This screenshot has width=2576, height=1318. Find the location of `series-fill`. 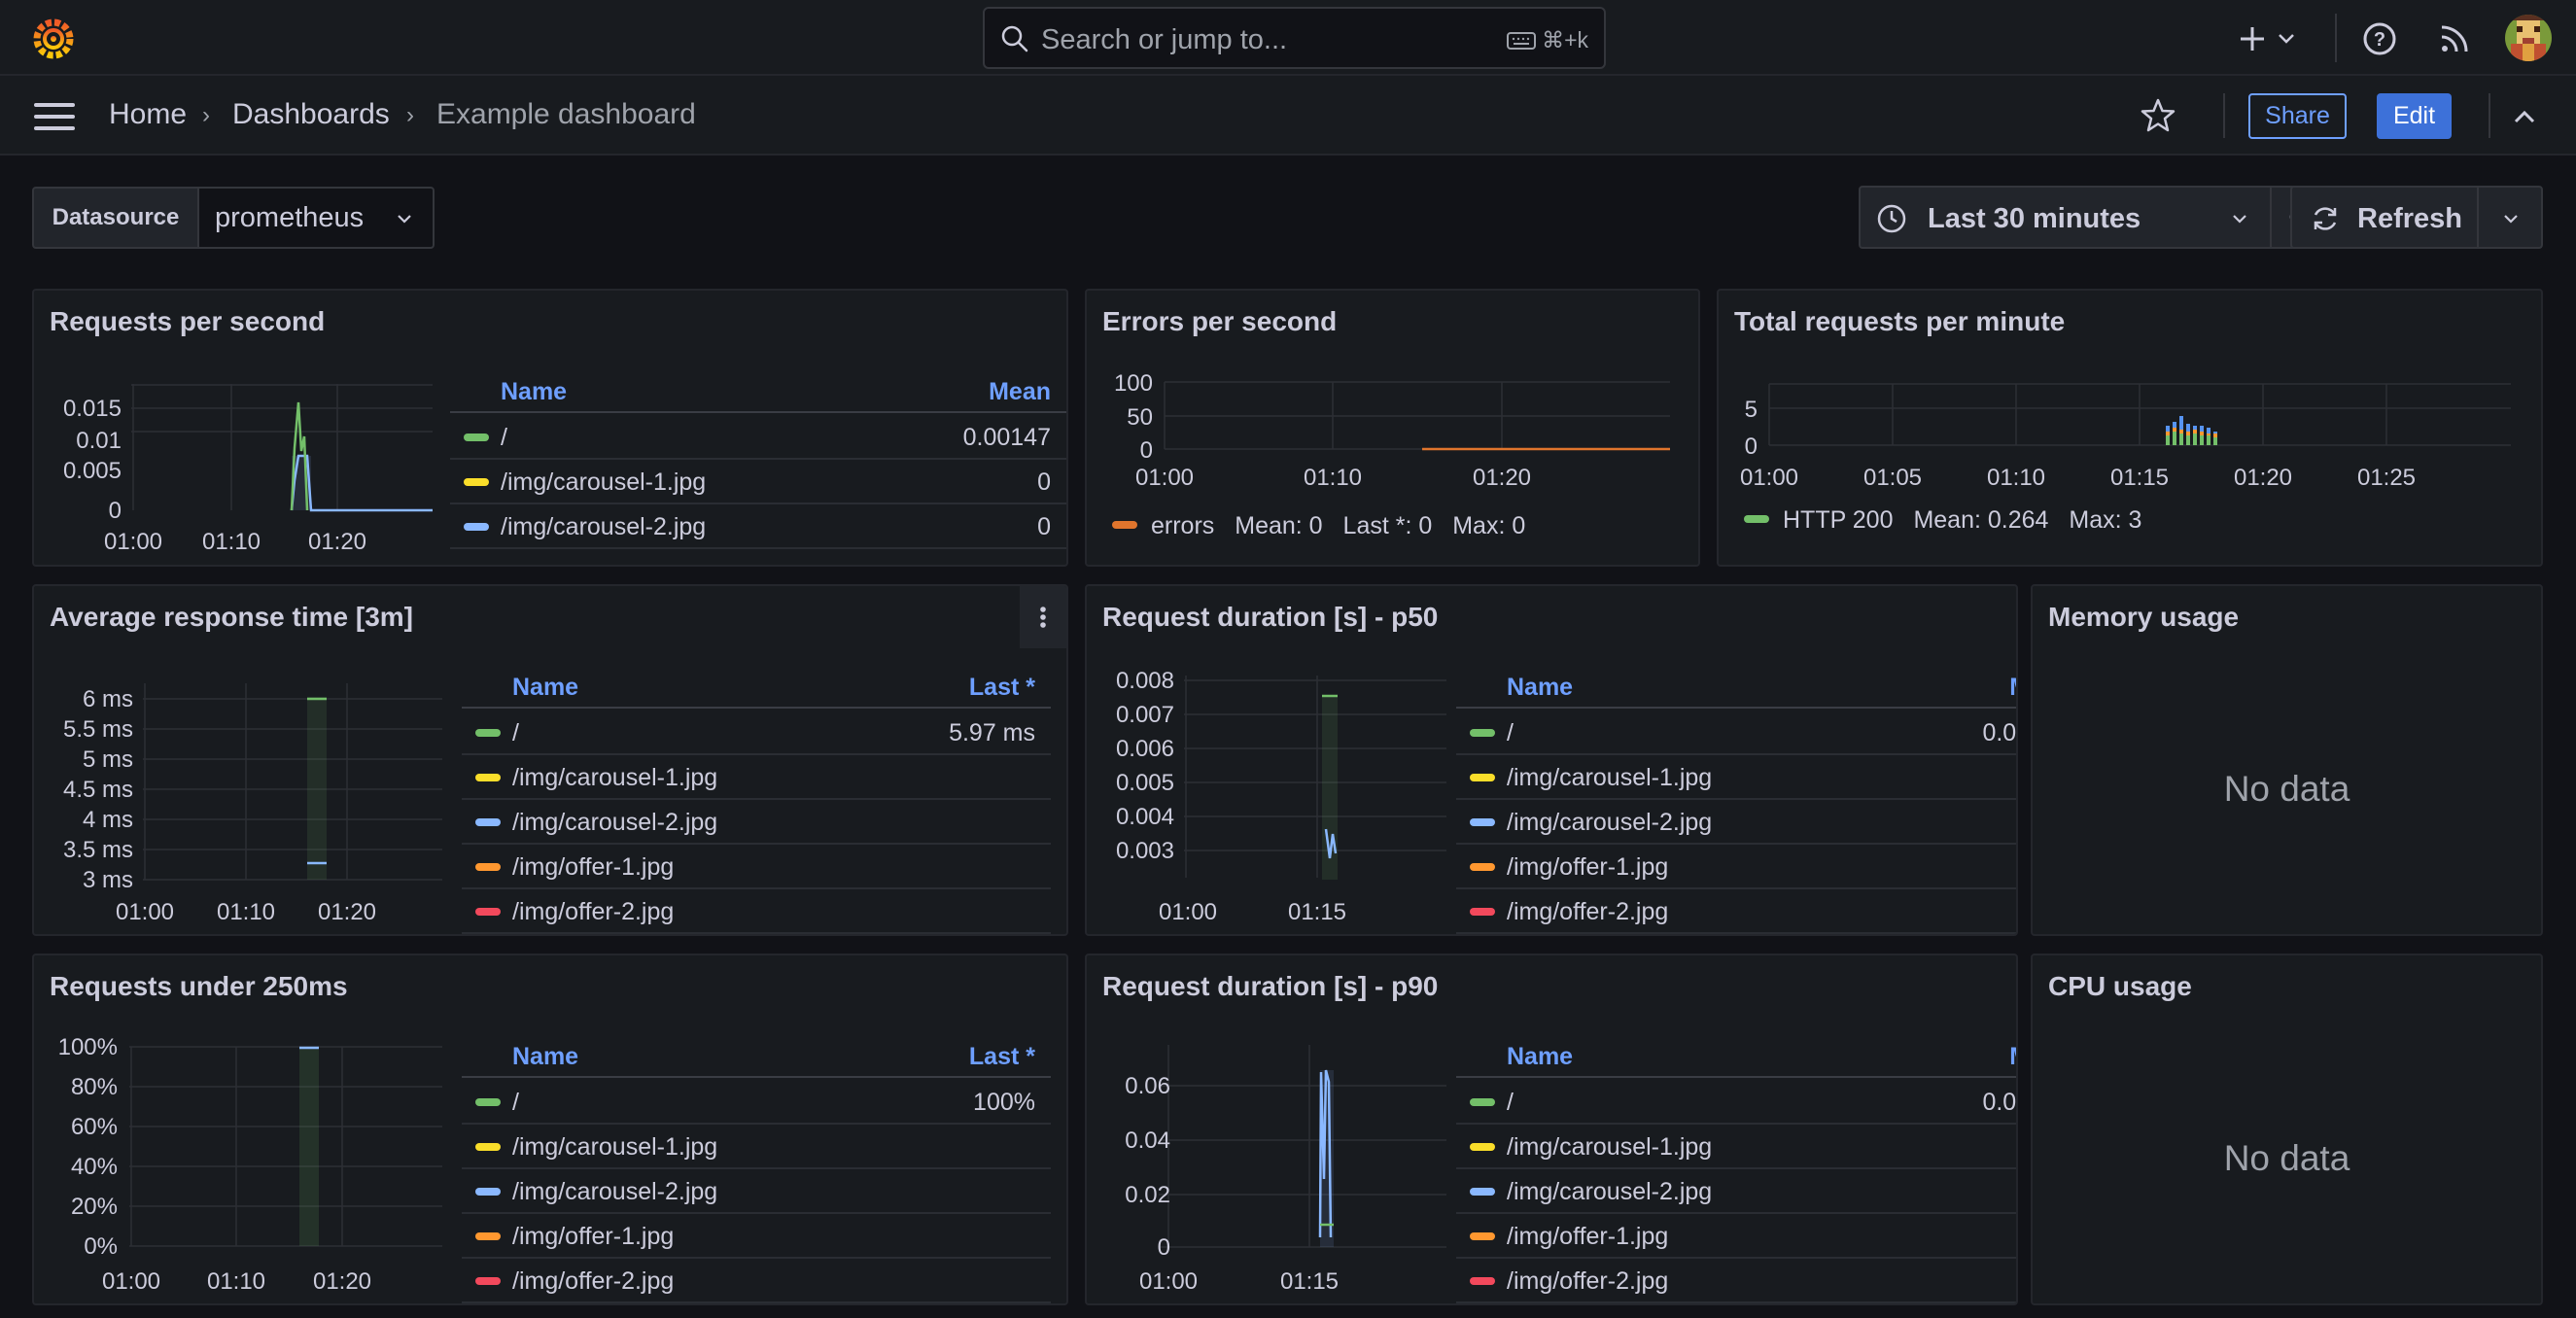

series-fill is located at coordinates (309, 1146).